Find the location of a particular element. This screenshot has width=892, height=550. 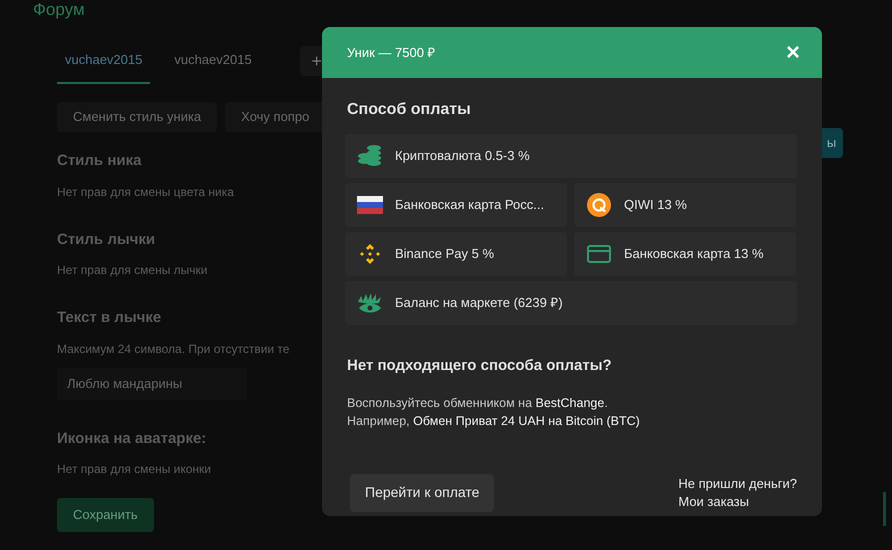

section-heading: Иконка на аватарке: is located at coordinates (131, 438).